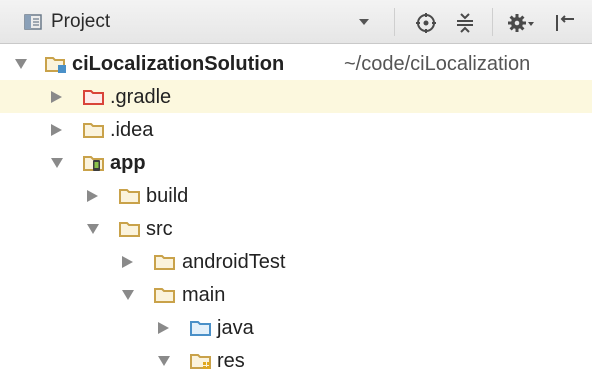  Describe the element at coordinates (178, 64) in the screenshot. I see `tree-item-label: ciLocalizationSolution` at that location.